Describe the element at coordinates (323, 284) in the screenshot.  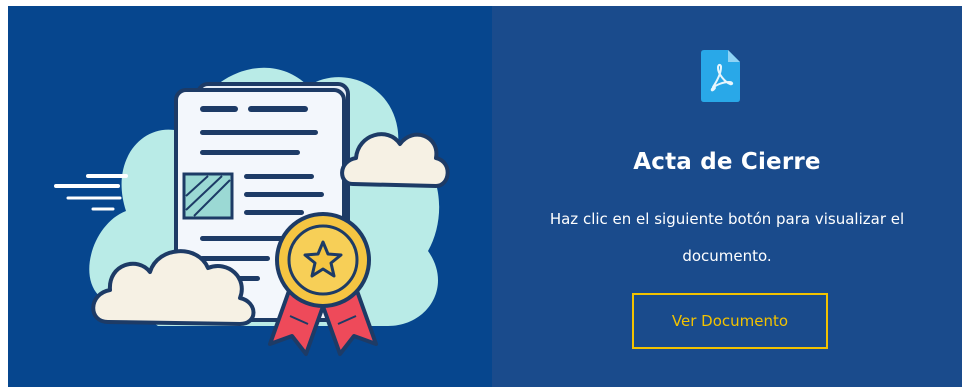
I see `award-medal-icon` at that location.